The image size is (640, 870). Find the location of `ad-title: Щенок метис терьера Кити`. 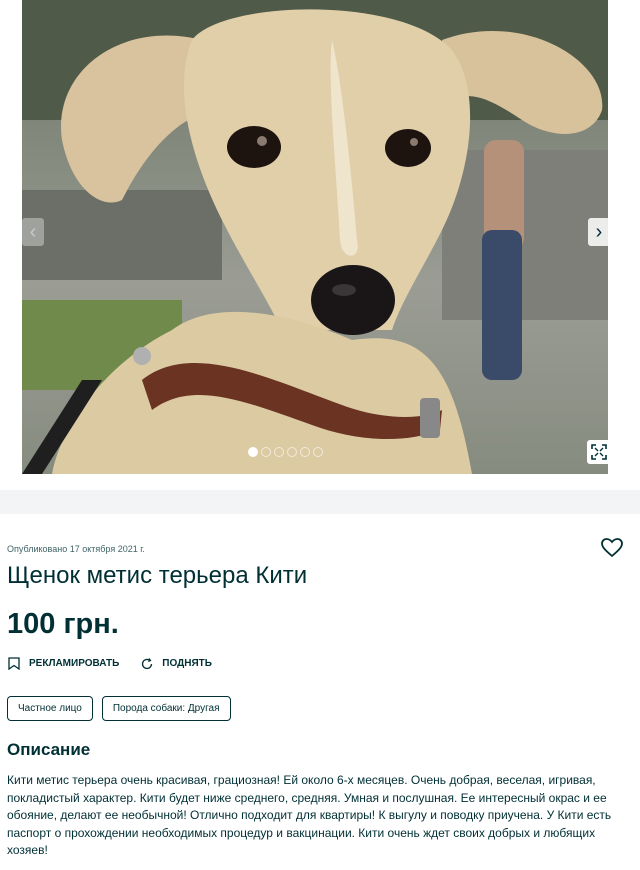

ad-title: Щенок метис терьера Кити is located at coordinates (157, 575).